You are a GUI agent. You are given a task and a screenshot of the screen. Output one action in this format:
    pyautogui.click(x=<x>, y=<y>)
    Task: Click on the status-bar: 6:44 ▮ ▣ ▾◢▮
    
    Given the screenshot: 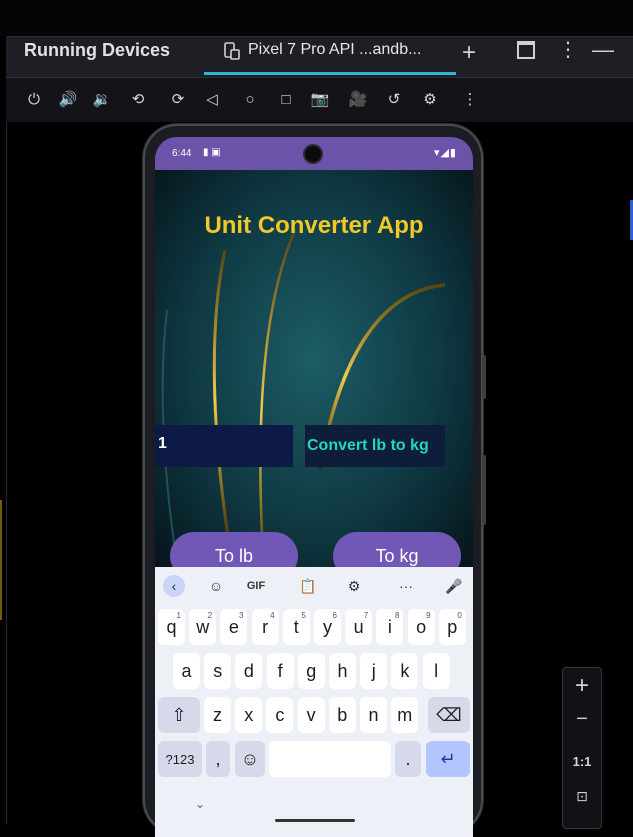 What is the action you would take?
    pyautogui.click(x=314, y=153)
    